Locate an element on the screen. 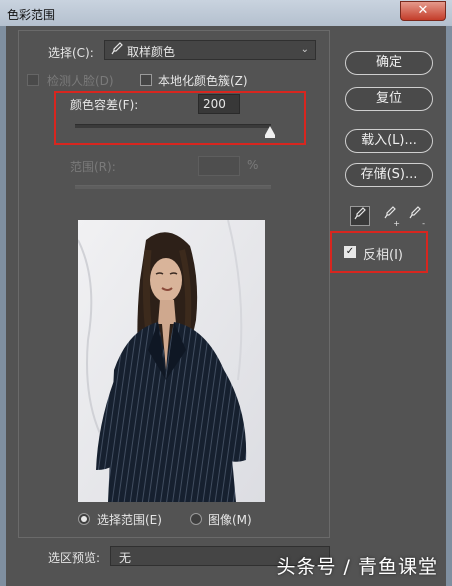 The image size is (452, 586). watermark-text: 头条号 / 青鱼课堂 is located at coordinates (357, 567).